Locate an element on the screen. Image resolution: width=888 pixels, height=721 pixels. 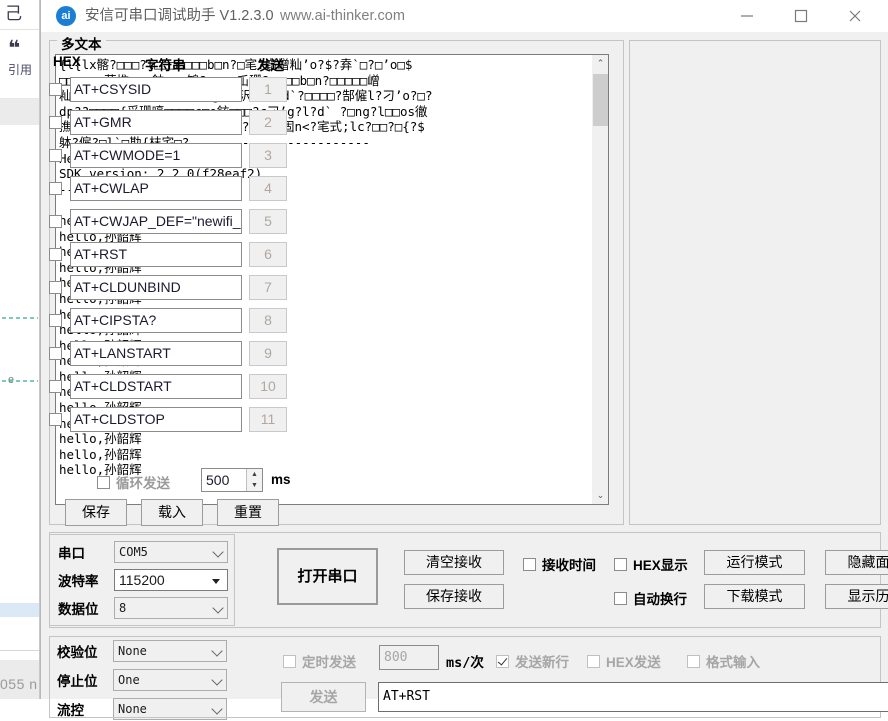
save-receive-button: 保存接收 is located at coordinates (454, 596).